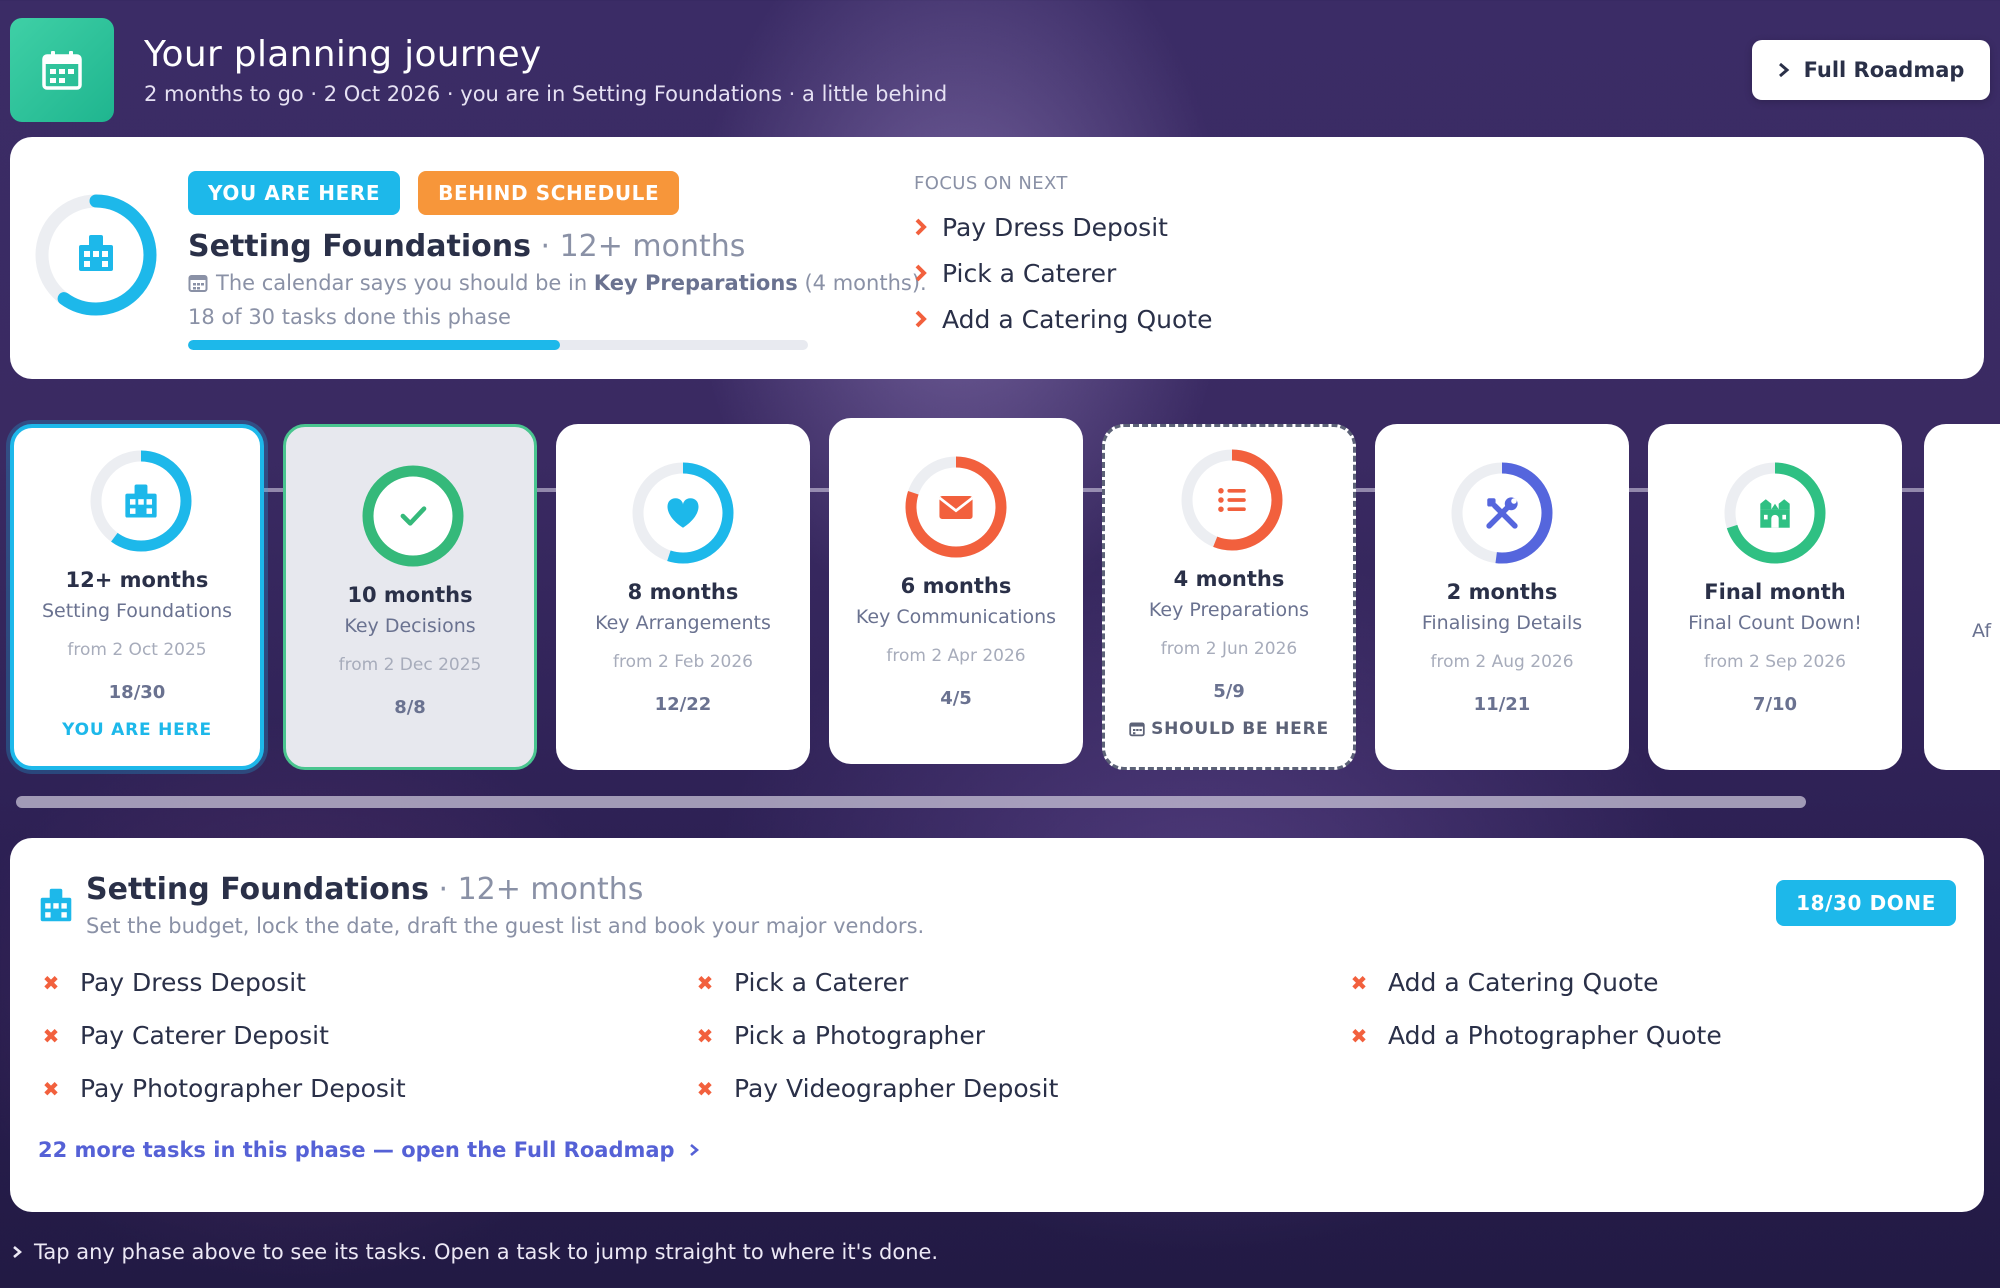 The height and width of the screenshot is (1288, 2000). What do you see at coordinates (1502, 704) in the screenshot?
I see `phase-task-count: 11/21` at bounding box center [1502, 704].